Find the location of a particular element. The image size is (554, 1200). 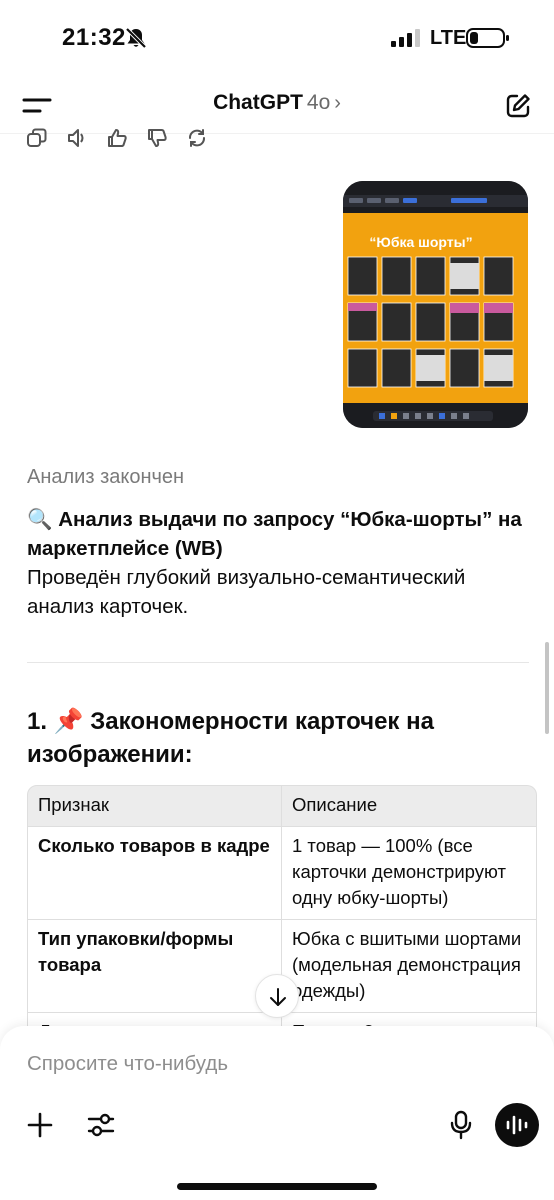

magnifier-icon: 🔍 is located at coordinates (40, 519).